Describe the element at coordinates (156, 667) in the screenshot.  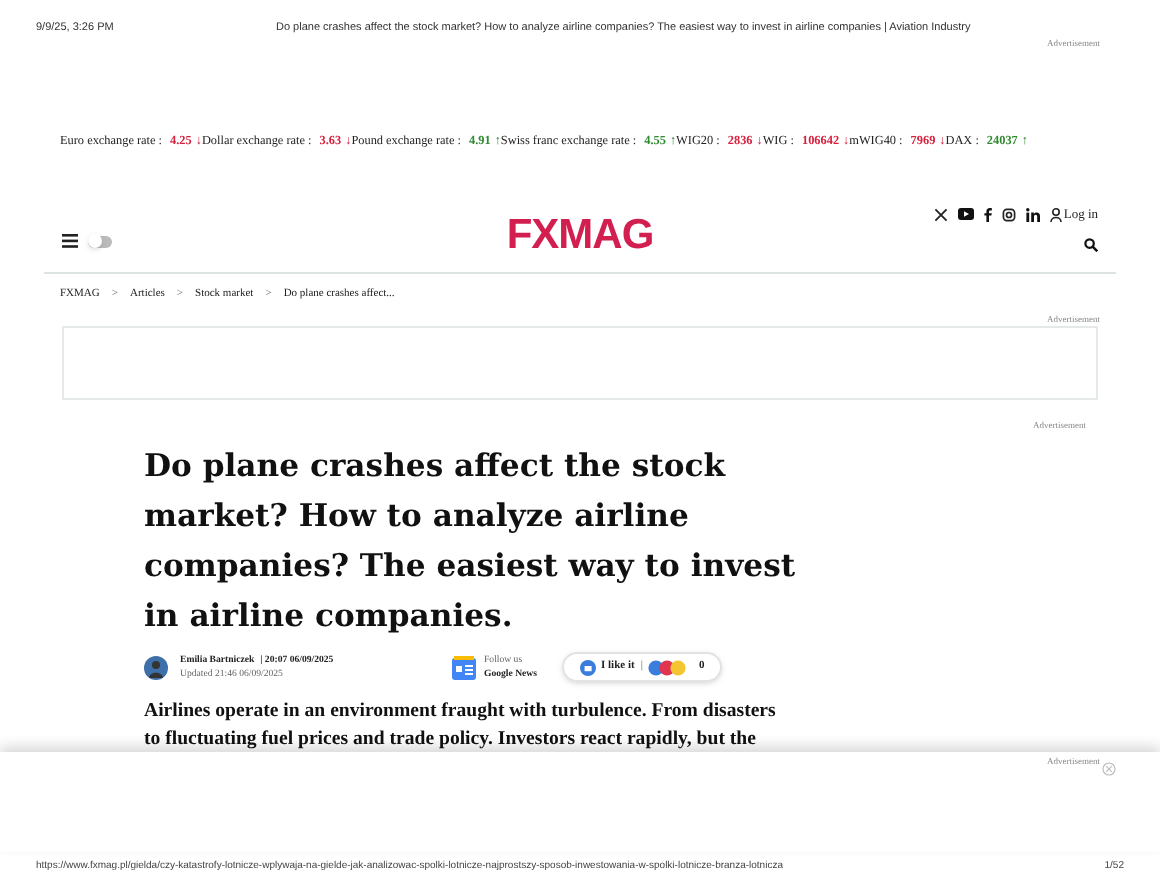
I see `author-avatar` at that location.